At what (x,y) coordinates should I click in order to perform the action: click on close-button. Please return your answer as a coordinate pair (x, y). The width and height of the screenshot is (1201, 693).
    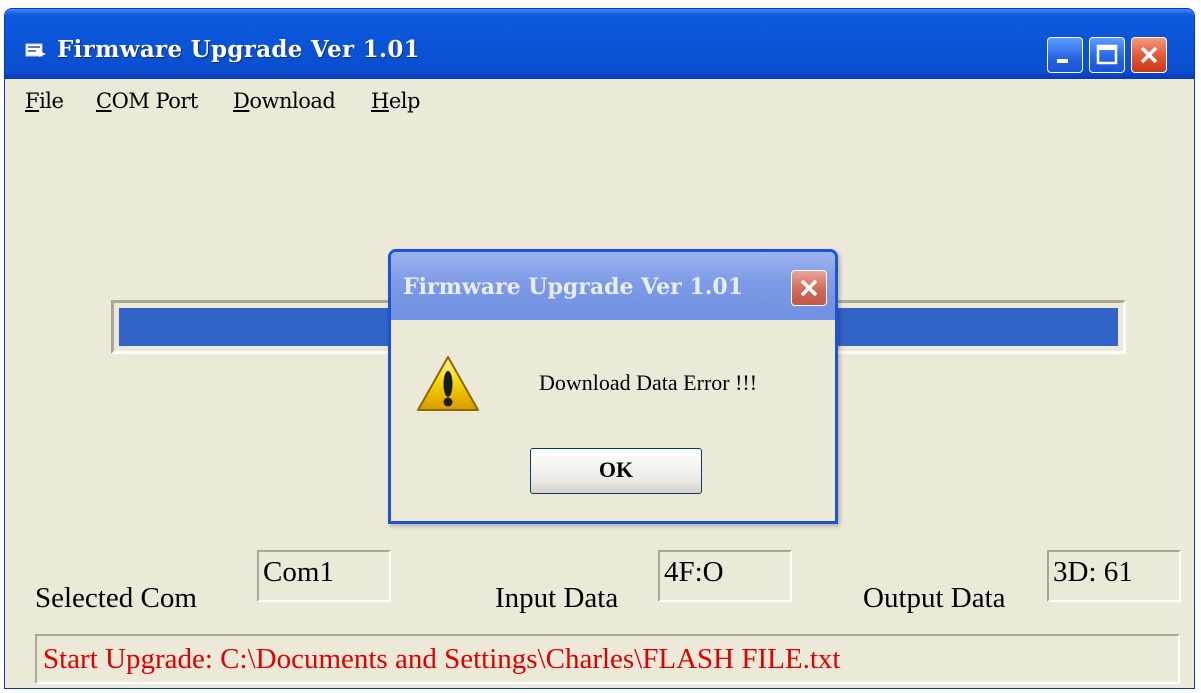
    Looking at the image, I should click on (1149, 55).